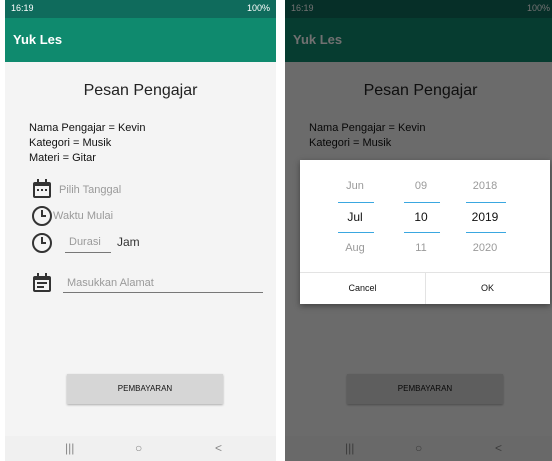 This screenshot has width=552, height=461. Describe the element at coordinates (62, 158) in the screenshot. I see `subject: Materi = Gitar` at that location.